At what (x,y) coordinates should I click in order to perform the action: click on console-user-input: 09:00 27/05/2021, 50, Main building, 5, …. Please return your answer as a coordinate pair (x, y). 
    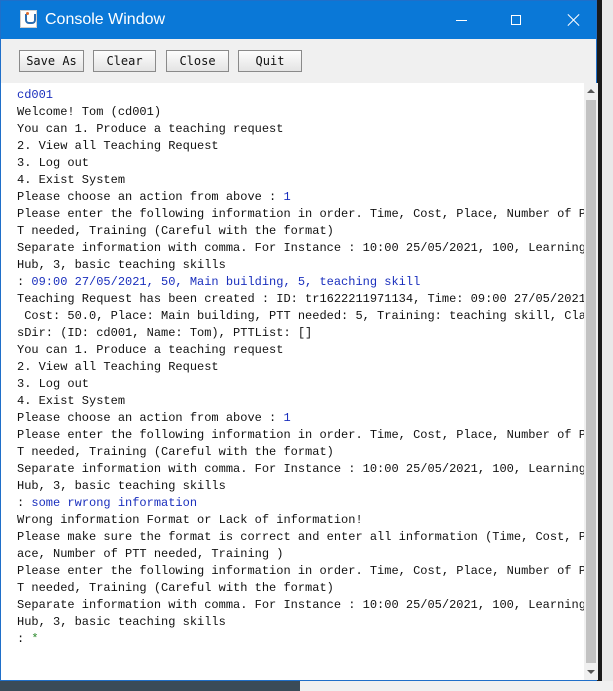
    Looking at the image, I should click on (226, 282).